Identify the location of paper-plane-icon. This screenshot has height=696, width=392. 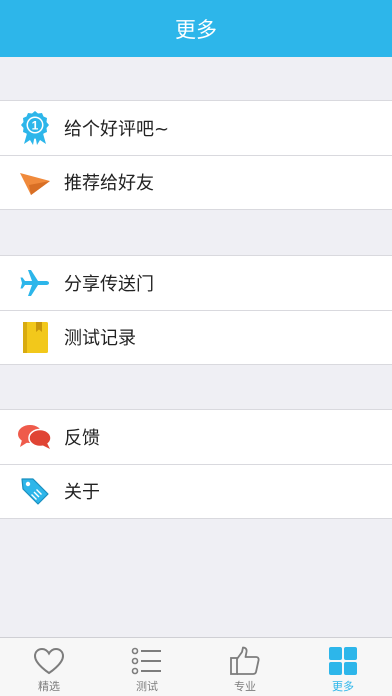
(35, 182).